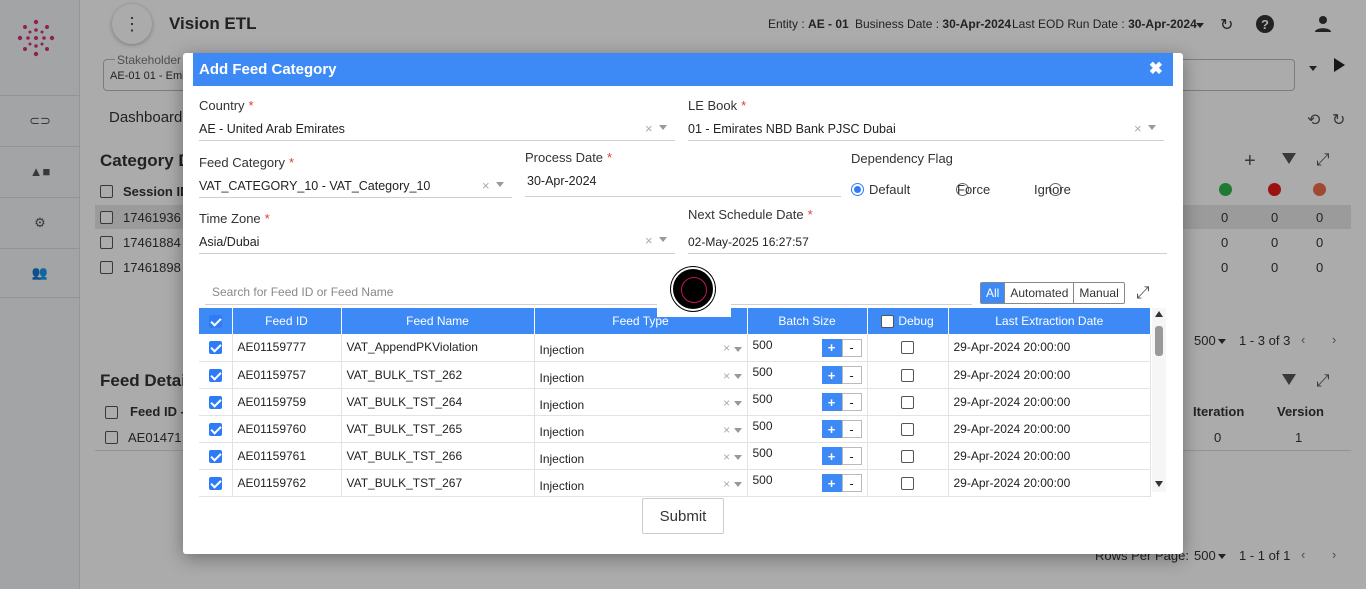 The width and height of the screenshot is (1366, 589). Describe the element at coordinates (857, 189) in the screenshot. I see `radio-default` at that location.